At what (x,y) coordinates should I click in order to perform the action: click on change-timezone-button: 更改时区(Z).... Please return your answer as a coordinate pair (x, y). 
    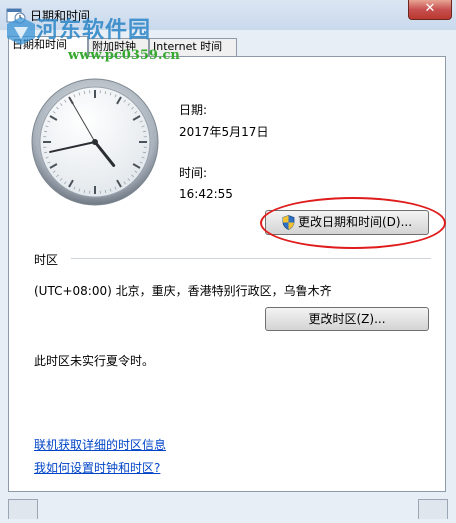
    Looking at the image, I should click on (347, 319).